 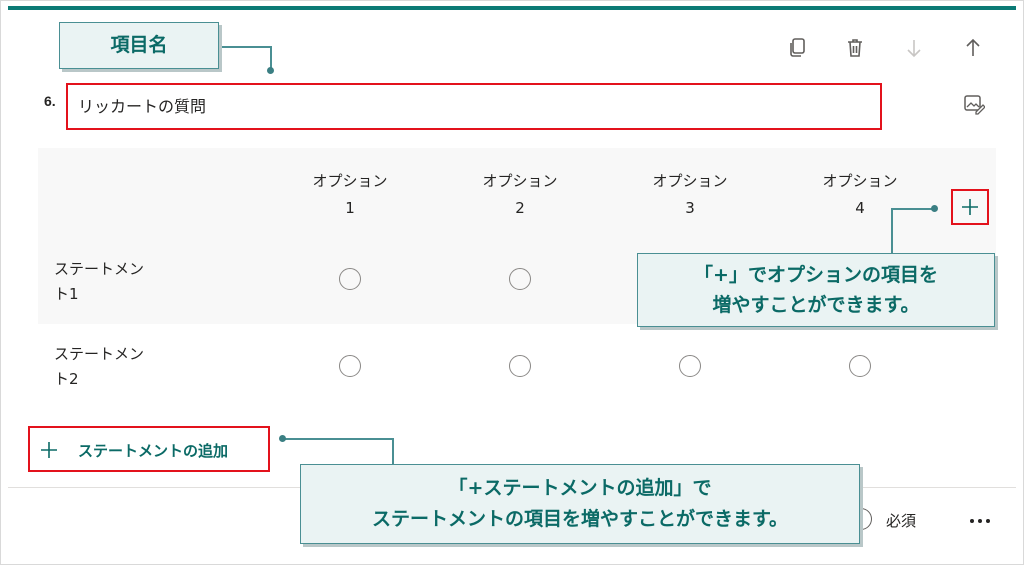 What do you see at coordinates (512, 8) in the screenshot?
I see `card-accent-bar` at bounding box center [512, 8].